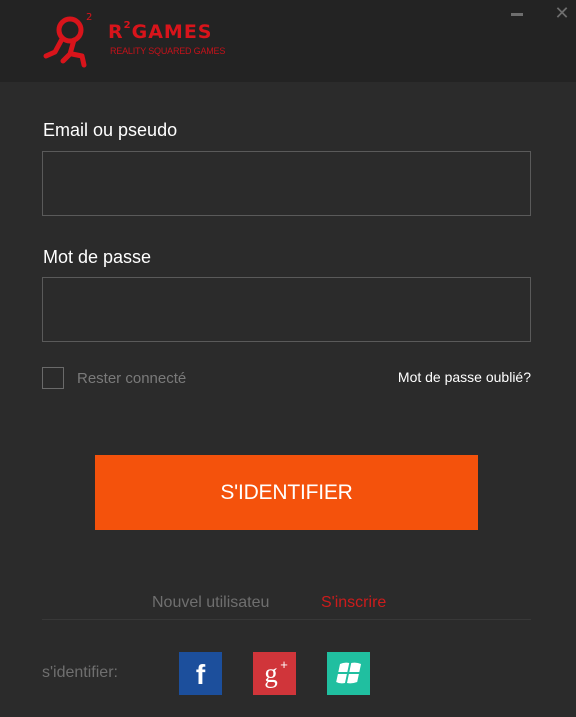 The image size is (576, 717). Describe the element at coordinates (286, 183) in the screenshot. I see `email-field` at that location.